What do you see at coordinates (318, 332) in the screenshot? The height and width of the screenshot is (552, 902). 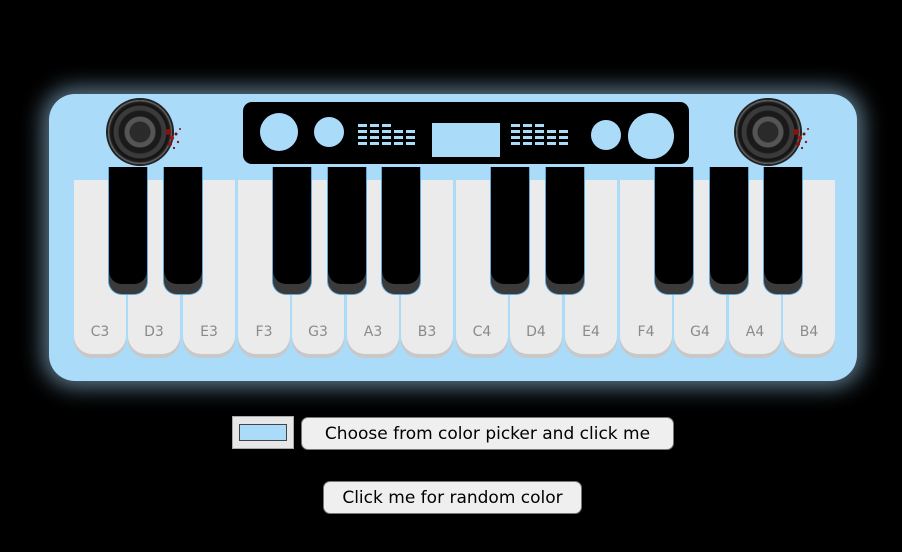 I see `key-label: G3` at bounding box center [318, 332].